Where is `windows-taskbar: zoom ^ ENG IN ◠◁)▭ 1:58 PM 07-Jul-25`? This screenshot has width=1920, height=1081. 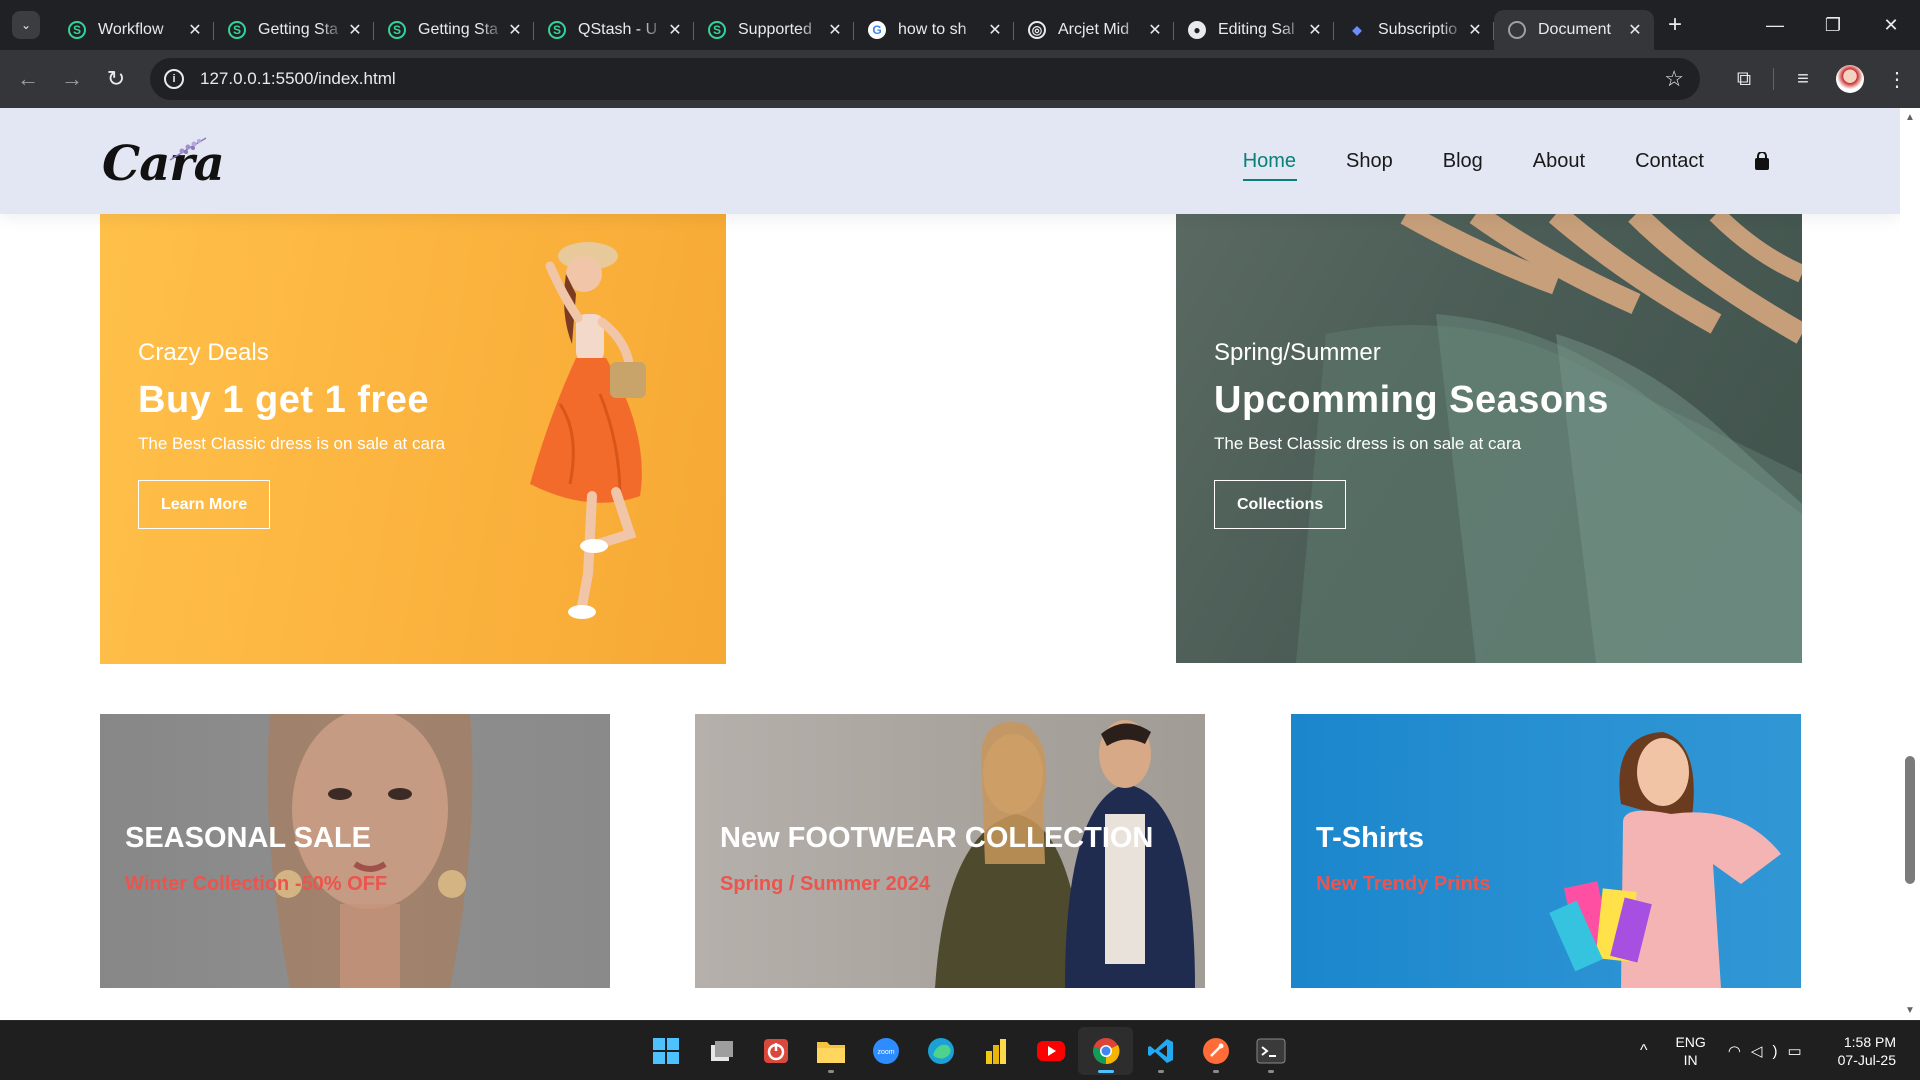 windows-taskbar: zoom ^ ENG IN ◠◁)▭ 1:58 PM 07-Jul-25 is located at coordinates (960, 1050).